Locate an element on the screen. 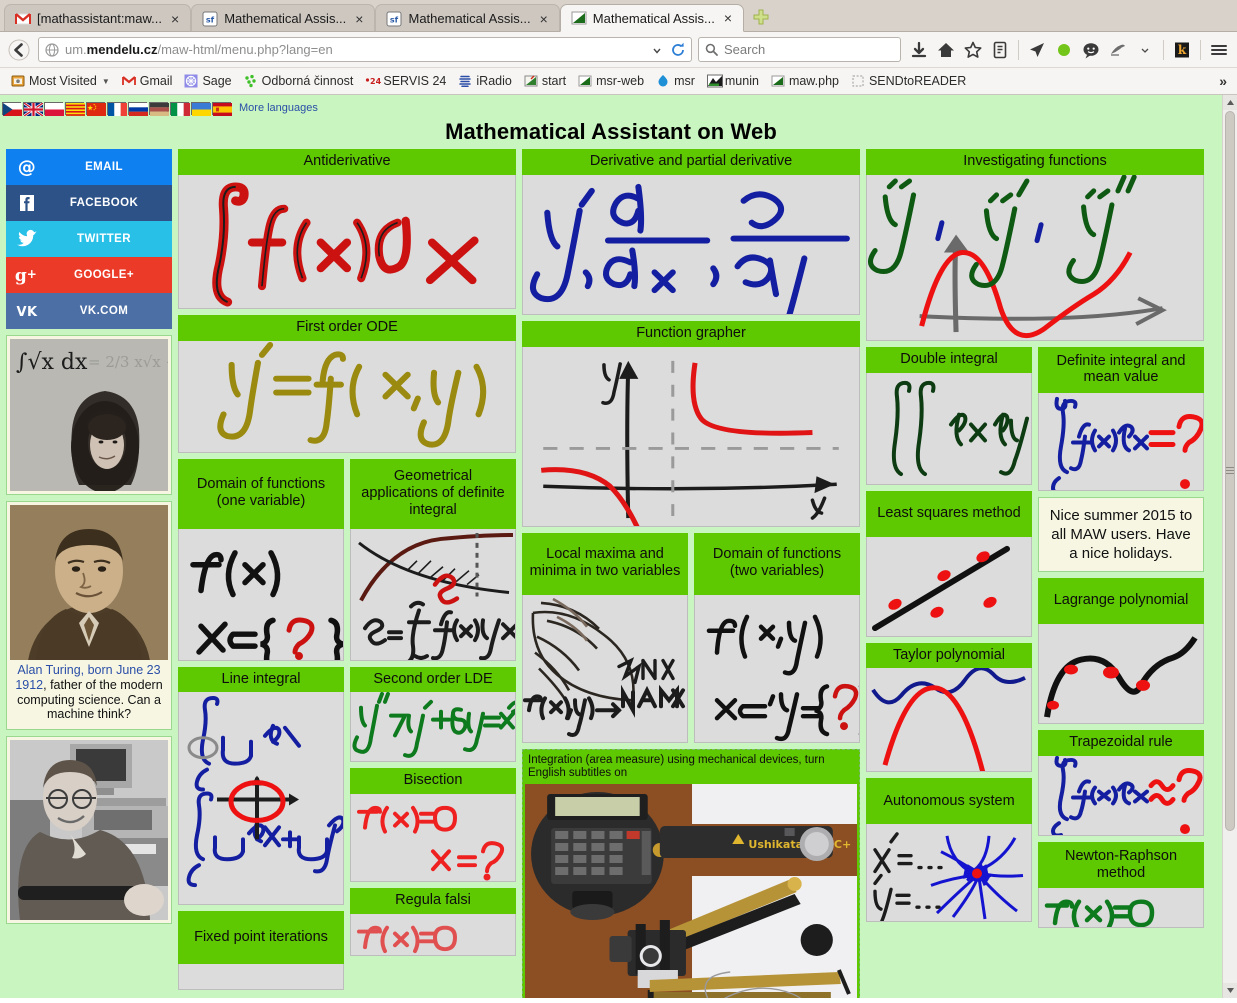 The width and height of the screenshot is (1237, 1003). stephen-hawking-photo-box is located at coordinates (89, 830).